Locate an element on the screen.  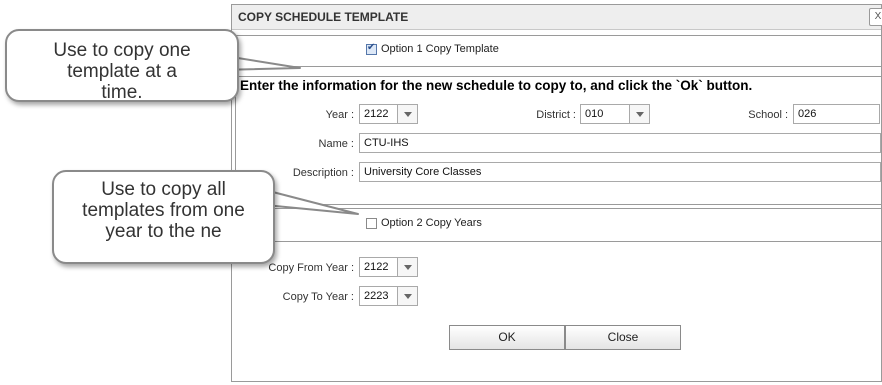
ok-button: OK is located at coordinates (507, 337).